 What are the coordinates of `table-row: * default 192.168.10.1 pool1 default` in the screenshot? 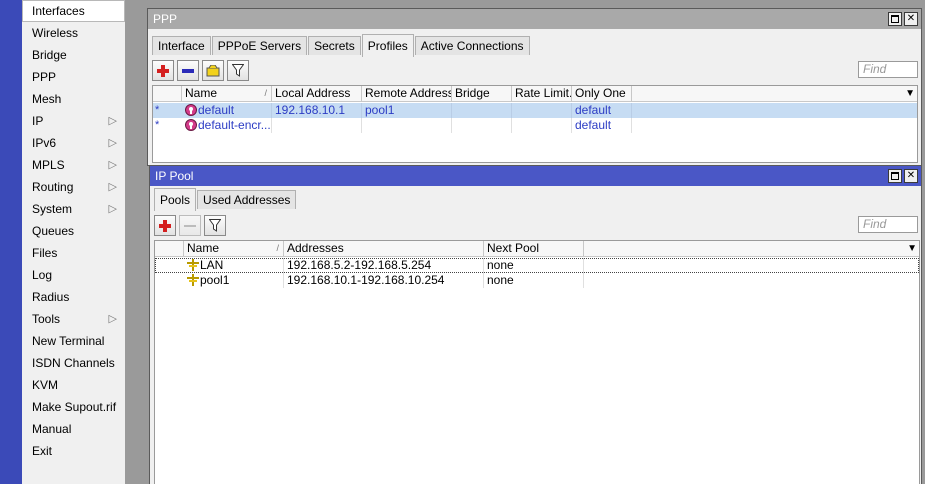 It's located at (535, 110).